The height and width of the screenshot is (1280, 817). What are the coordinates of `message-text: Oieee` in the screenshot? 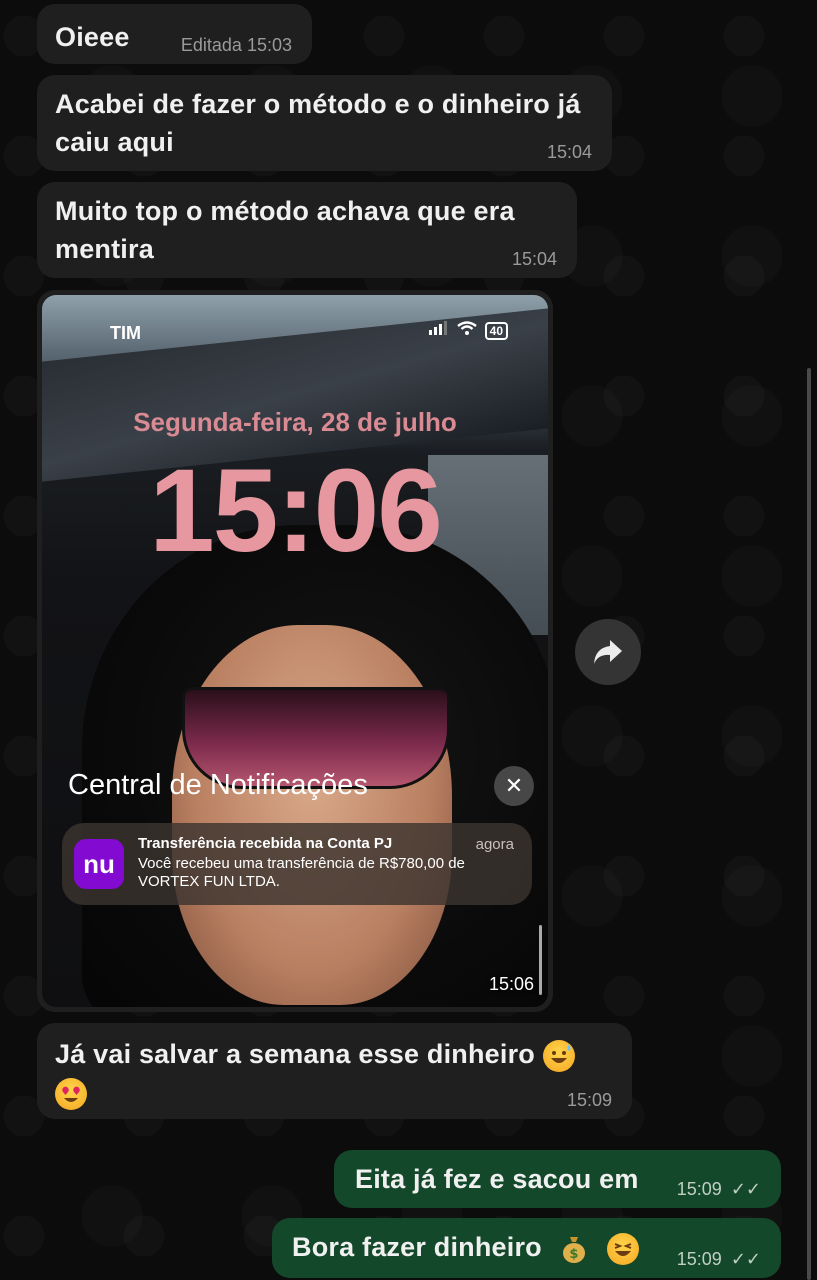 It's located at (92, 37).